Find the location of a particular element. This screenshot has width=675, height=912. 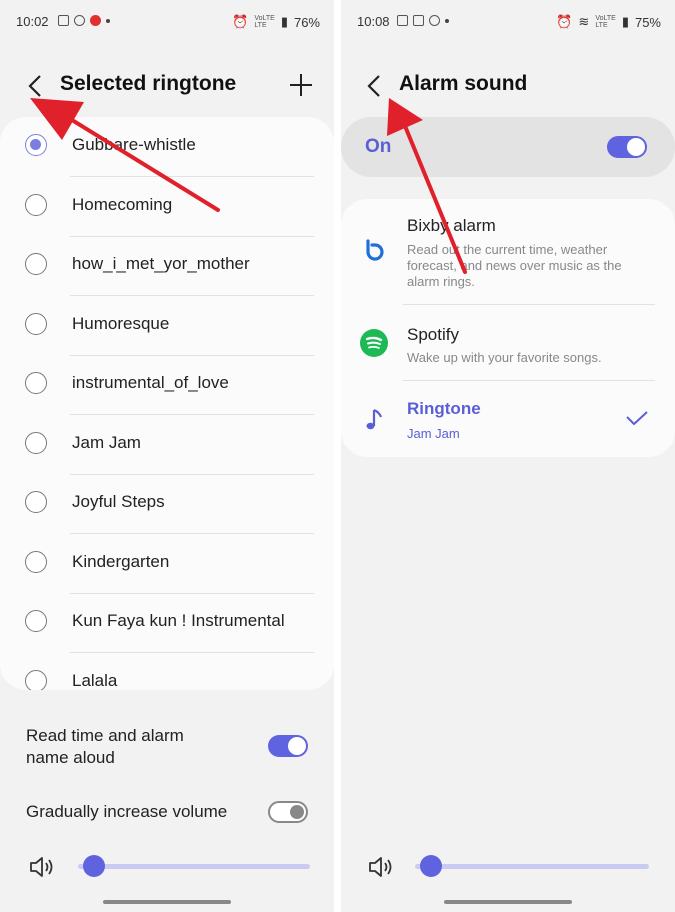

status-time: 10:02 is located at coordinates (32, 21).